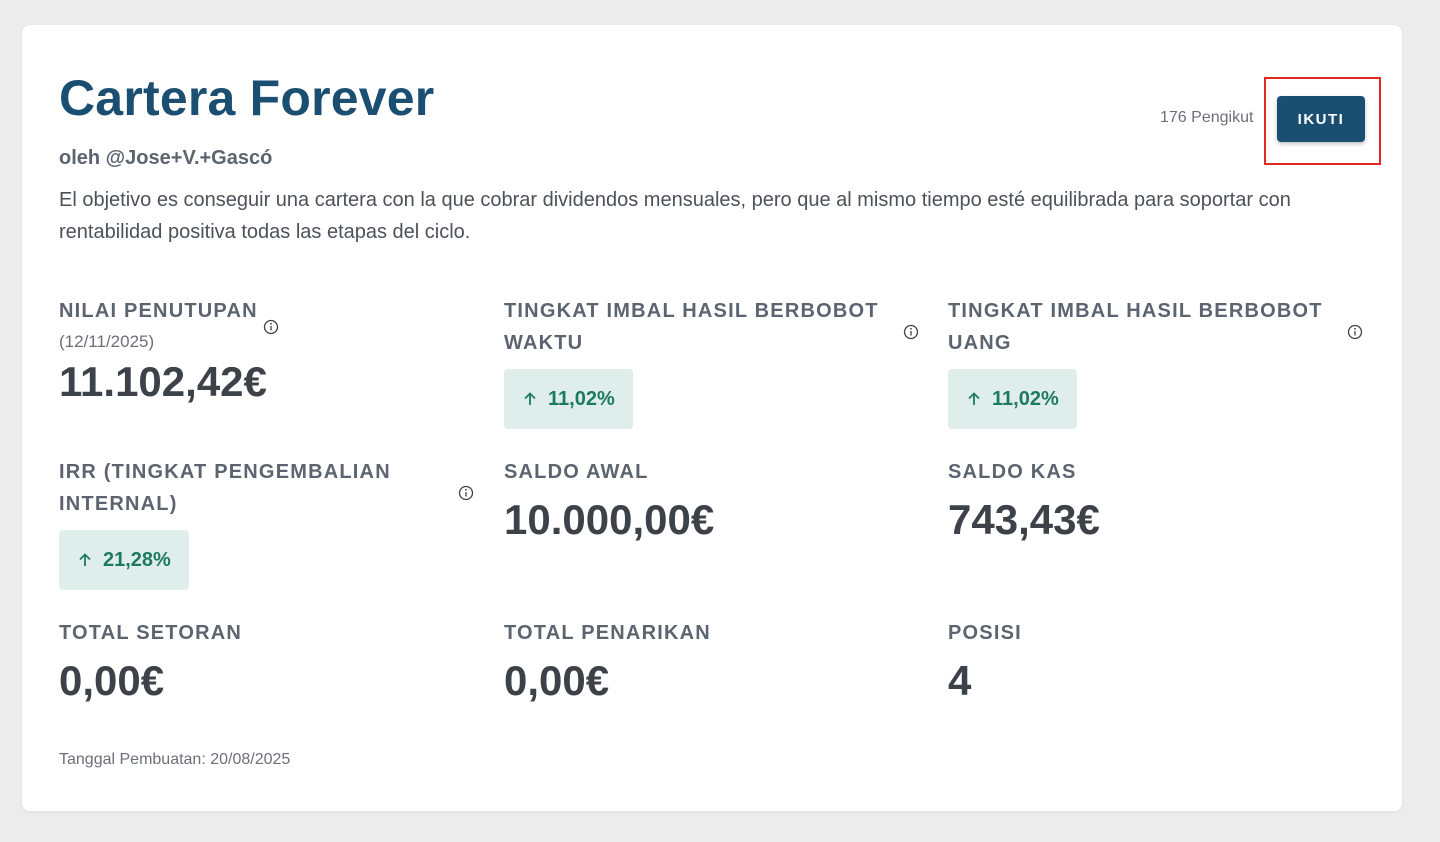 This screenshot has width=1440, height=842. I want to click on mwr-label: TINGKAT IMBAL HASIL BERBOBOT UANG, so click(1135, 327).